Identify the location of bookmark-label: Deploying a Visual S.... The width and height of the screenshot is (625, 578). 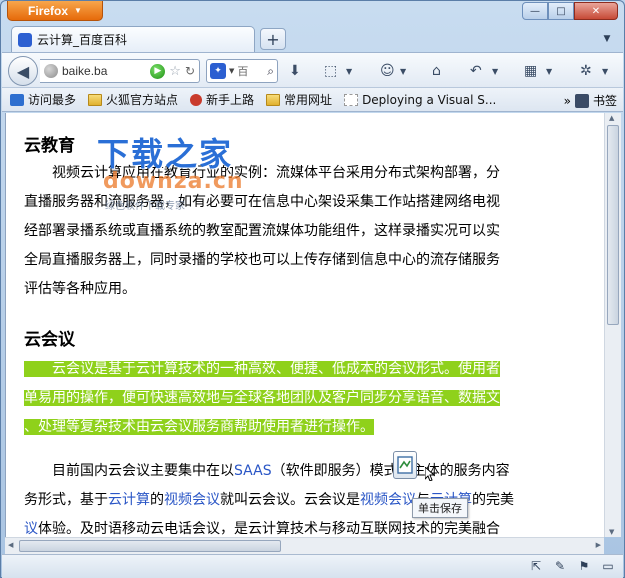
(429, 99).